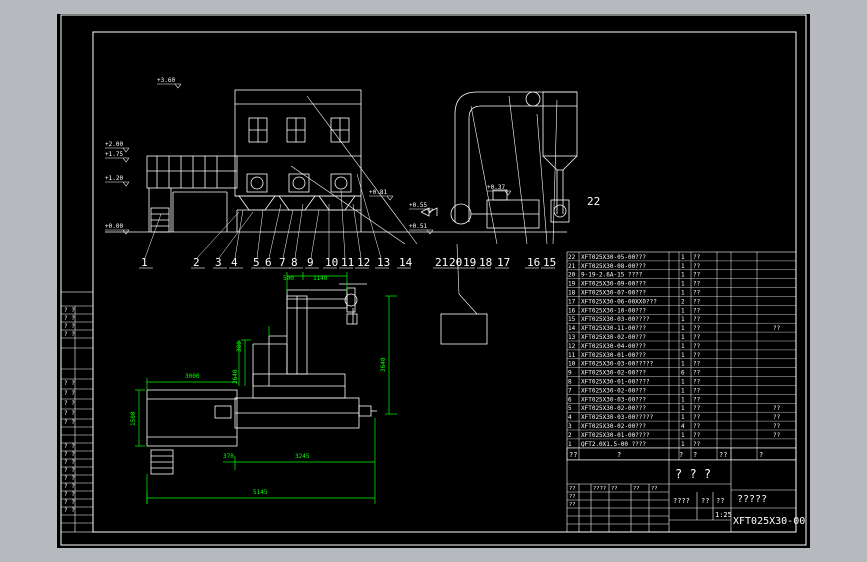 The width and height of the screenshot is (867, 562). I want to click on parts-row-no: 13, so click(572, 337).